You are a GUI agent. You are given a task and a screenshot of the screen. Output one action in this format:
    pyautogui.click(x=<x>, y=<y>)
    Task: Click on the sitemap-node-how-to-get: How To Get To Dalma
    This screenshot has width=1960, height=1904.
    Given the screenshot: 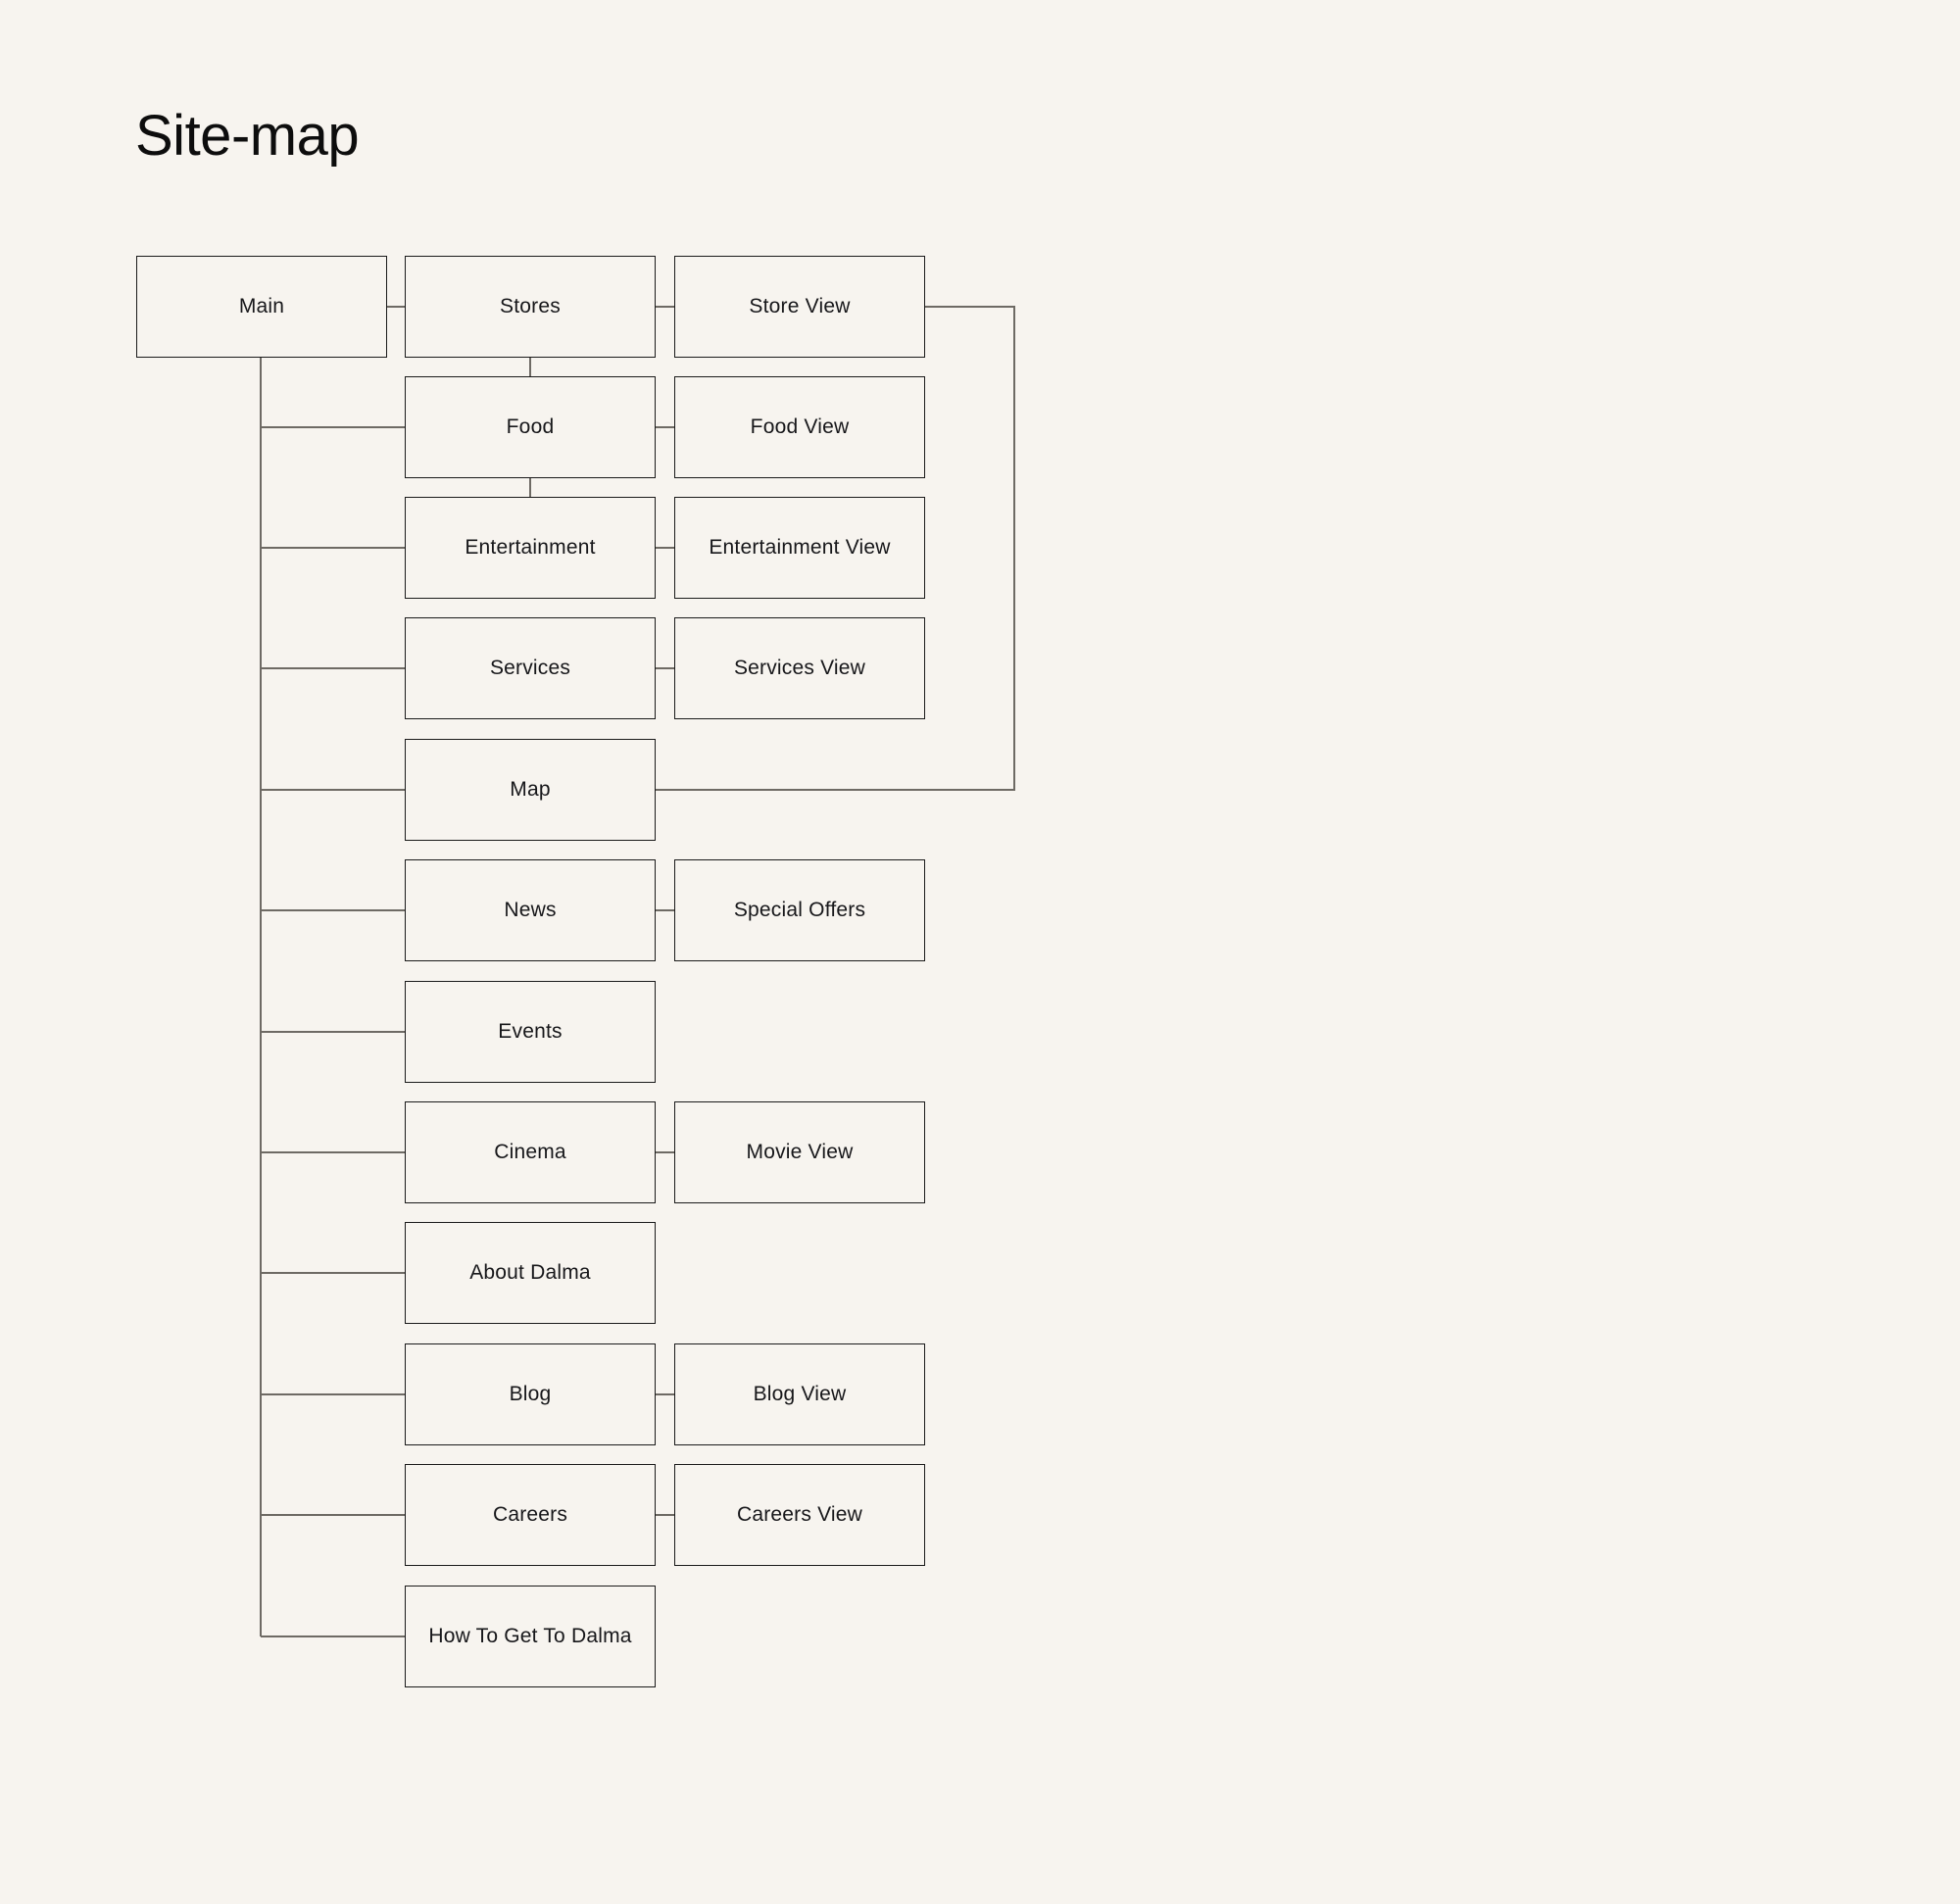 What is the action you would take?
    pyautogui.click(x=530, y=1636)
    